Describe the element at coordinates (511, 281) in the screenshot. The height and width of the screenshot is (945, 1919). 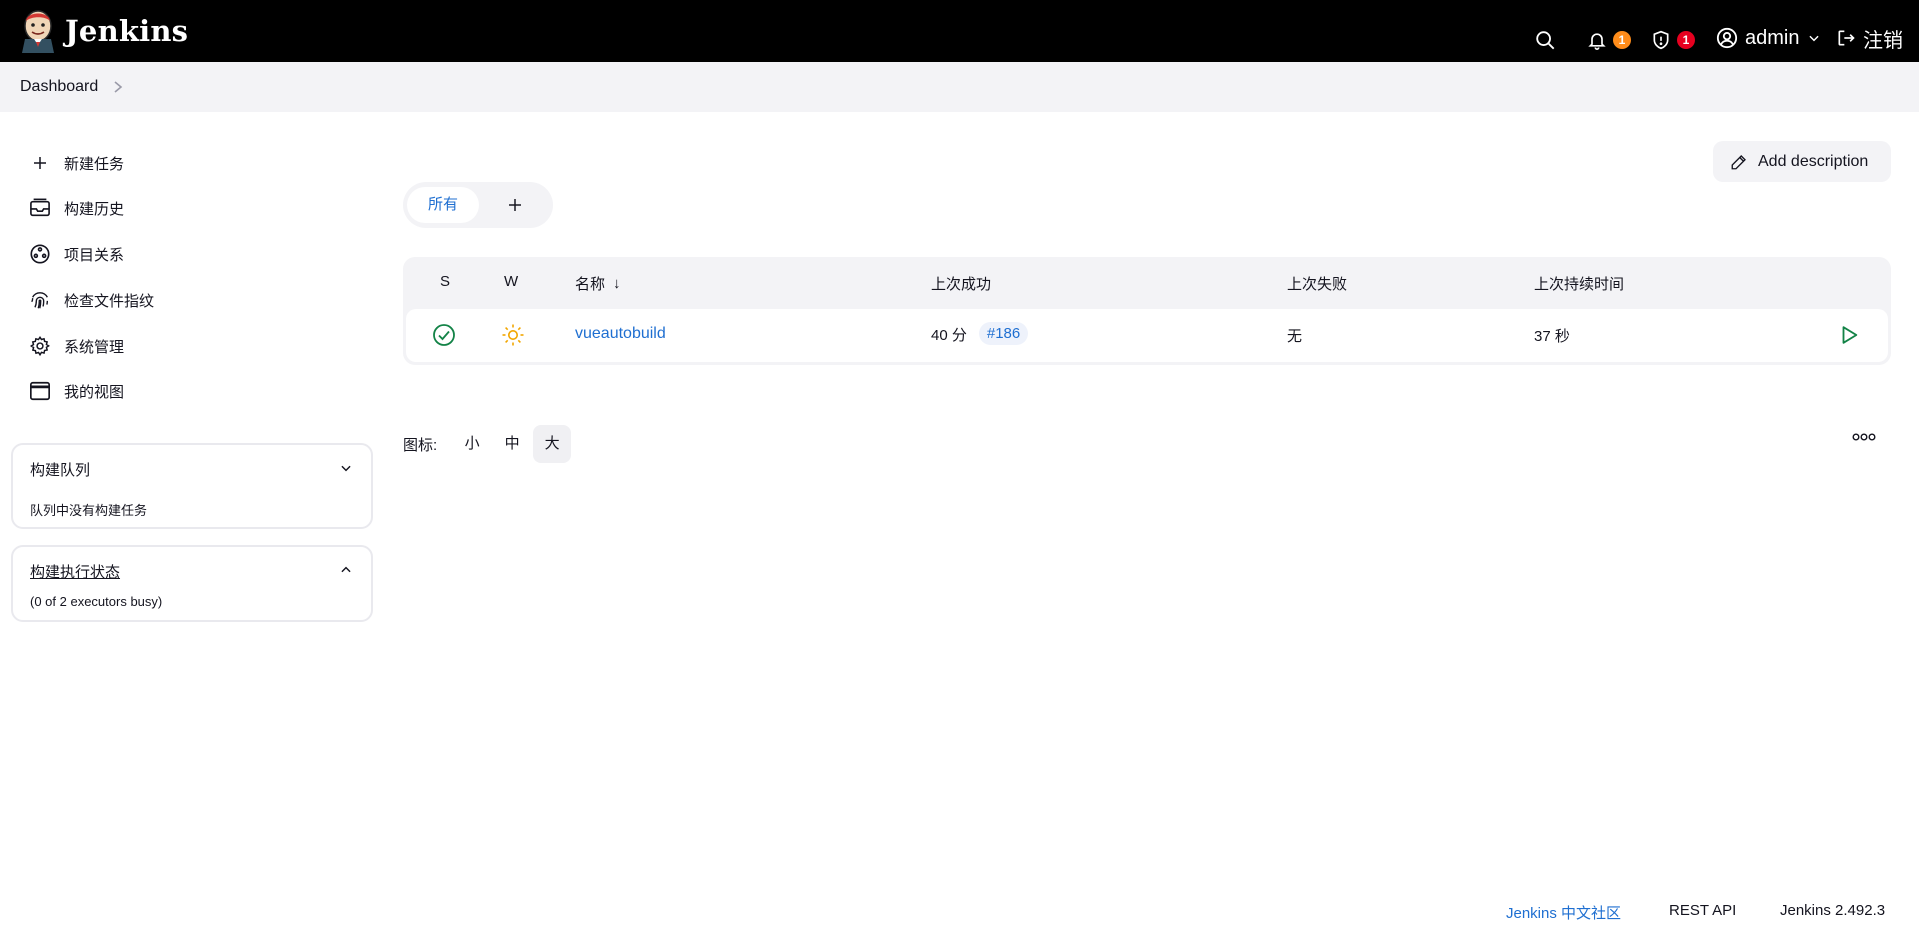
I see `column-header-weather: W` at that location.